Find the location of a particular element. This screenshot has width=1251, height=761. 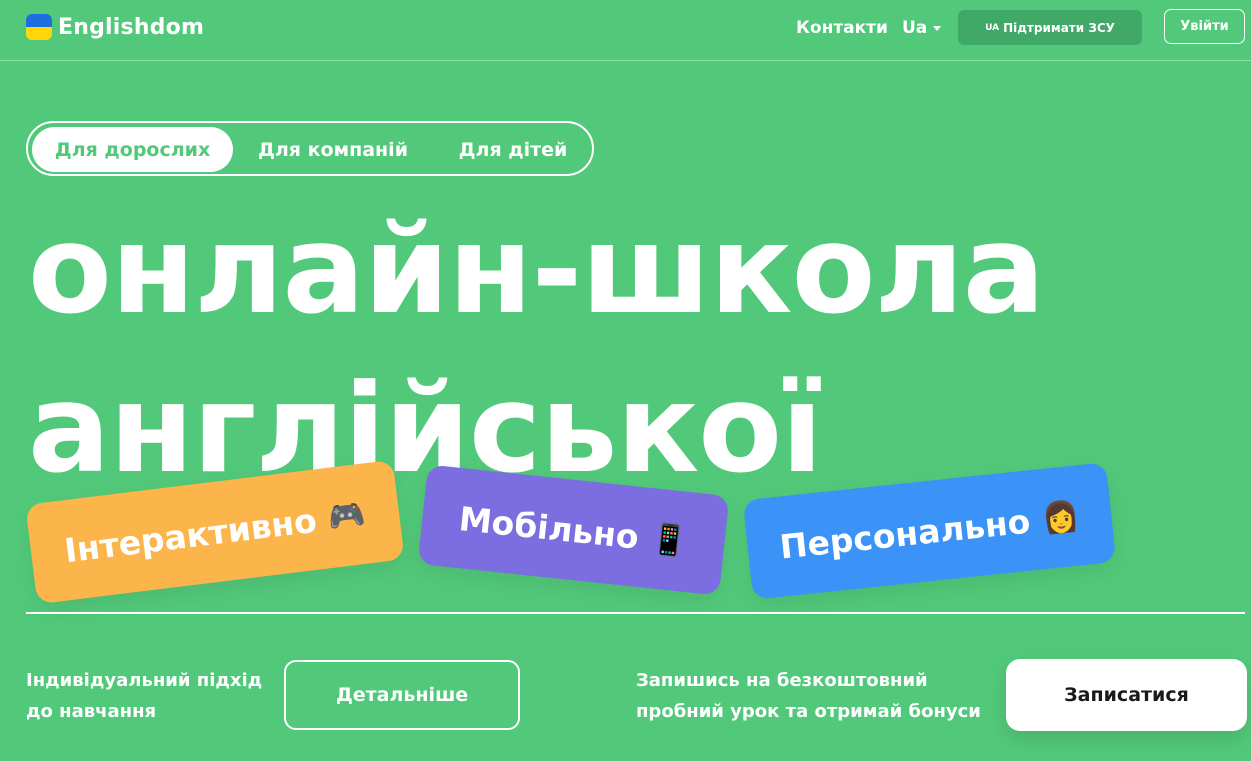

support-label: Підтримати ЗСУ is located at coordinates (1059, 27).